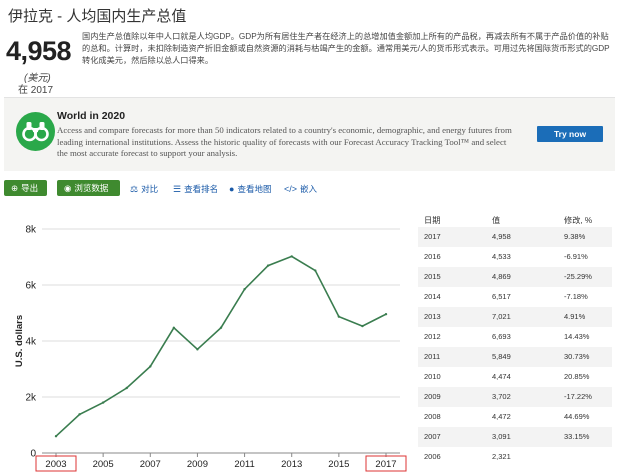 This screenshot has width=619, height=473. I want to click on try-now-button: Try now, so click(570, 134).